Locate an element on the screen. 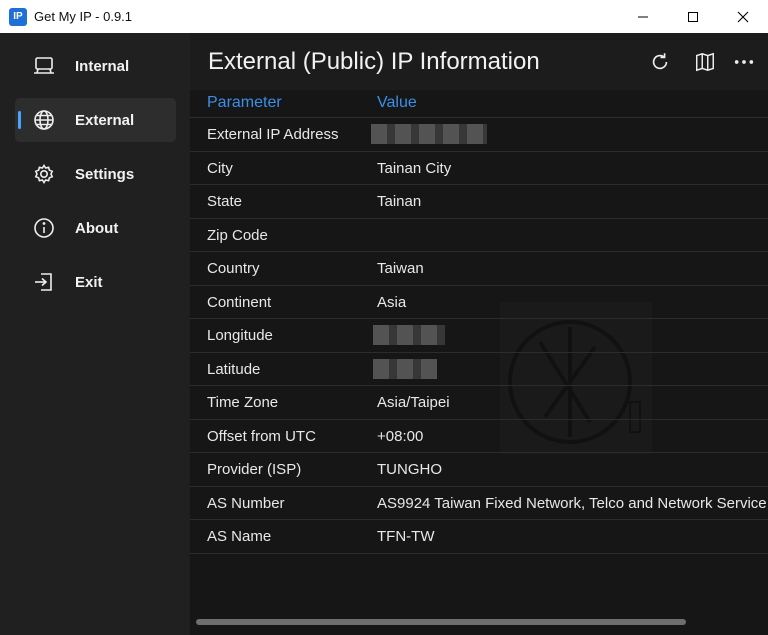 The height and width of the screenshot is (635, 768). app-icon: IP is located at coordinates (18, 16).